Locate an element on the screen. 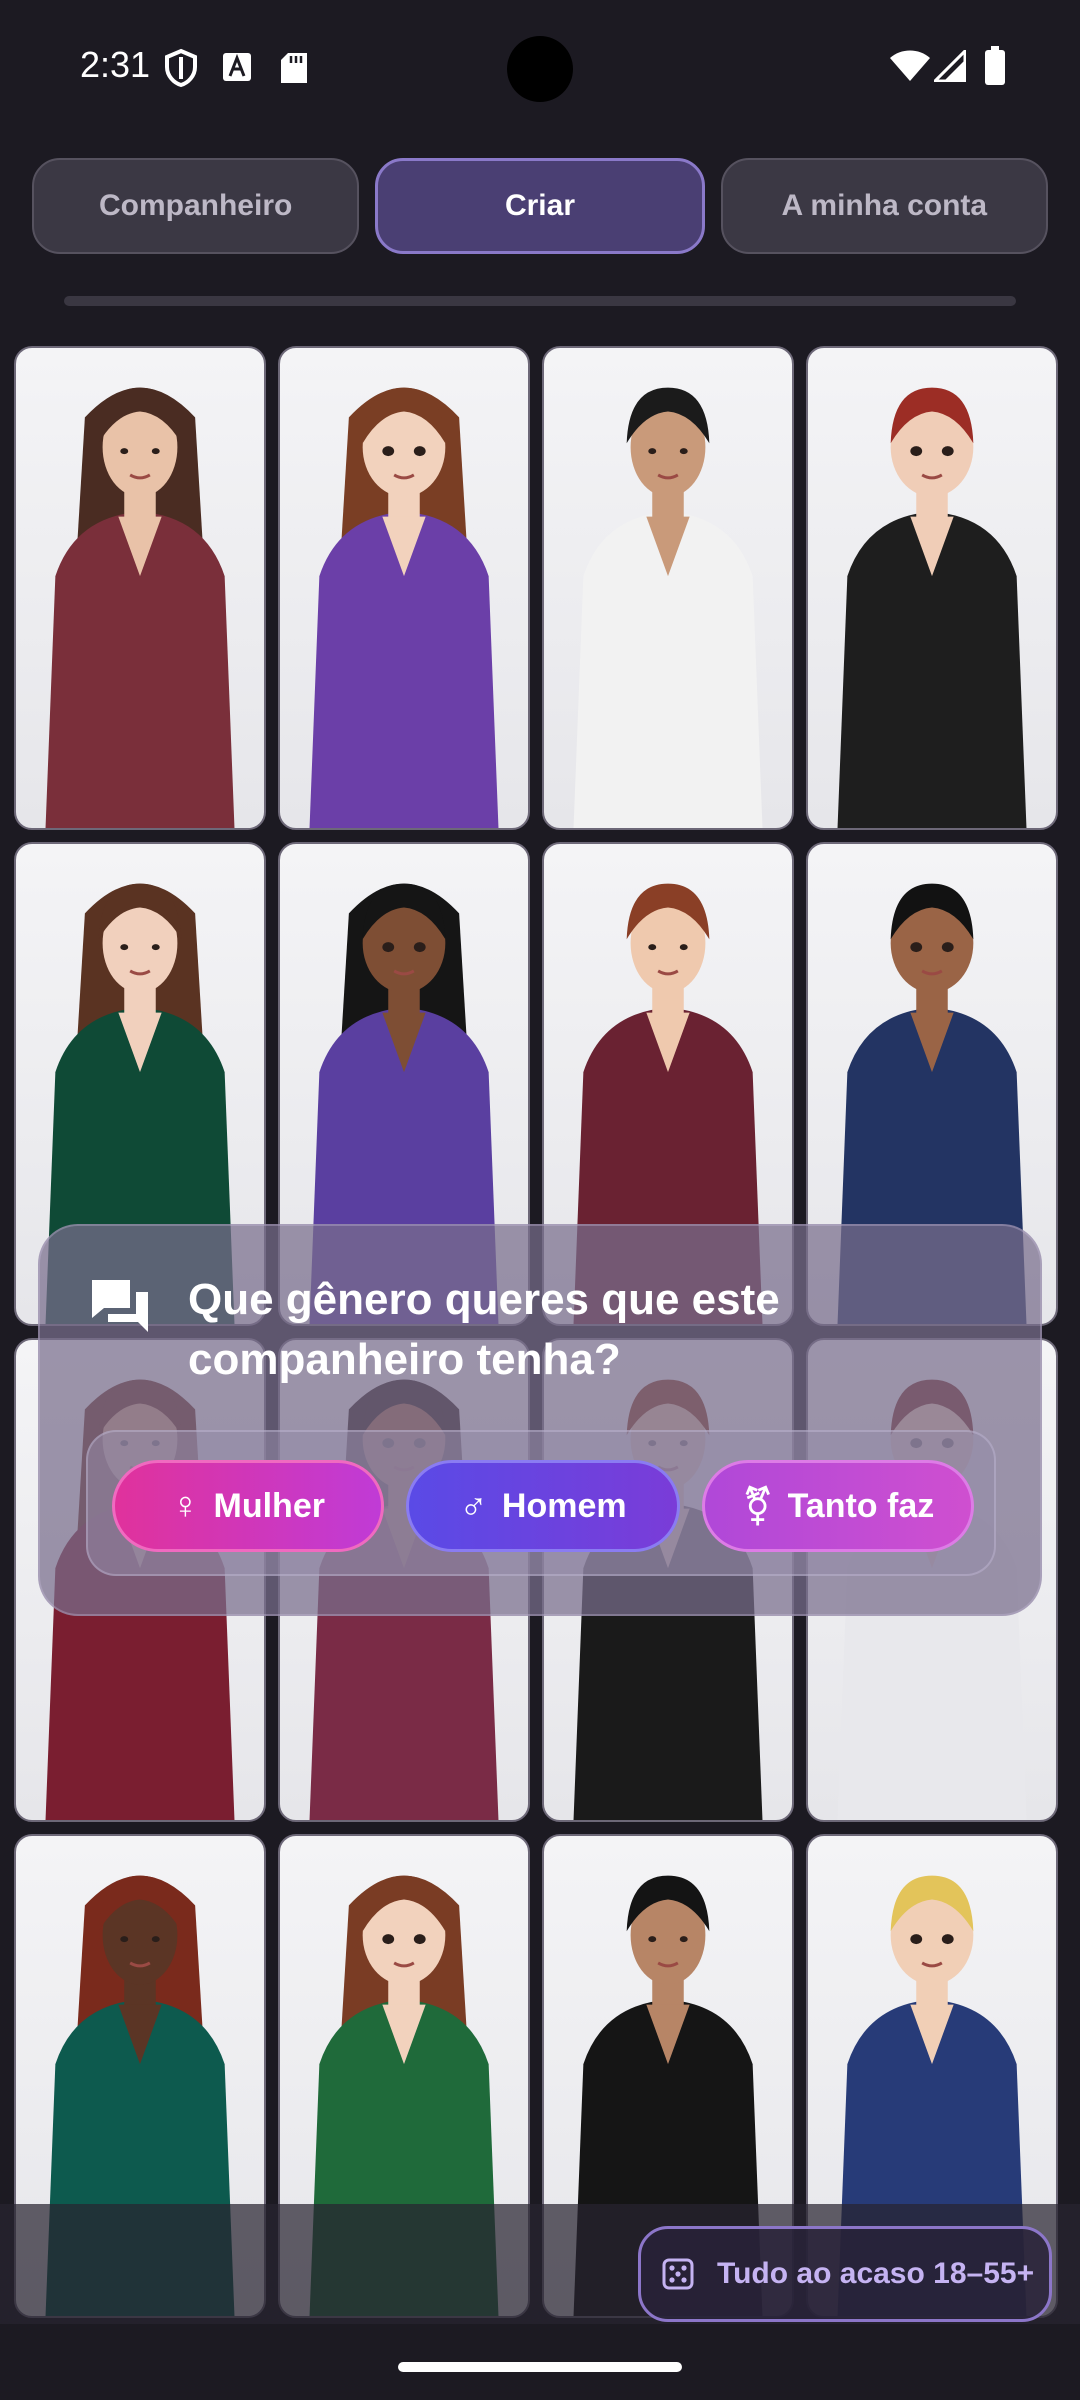 This screenshot has width=1080, height=2400. any-gender-option-button: ⚧ Tanto faz is located at coordinates (838, 1506).